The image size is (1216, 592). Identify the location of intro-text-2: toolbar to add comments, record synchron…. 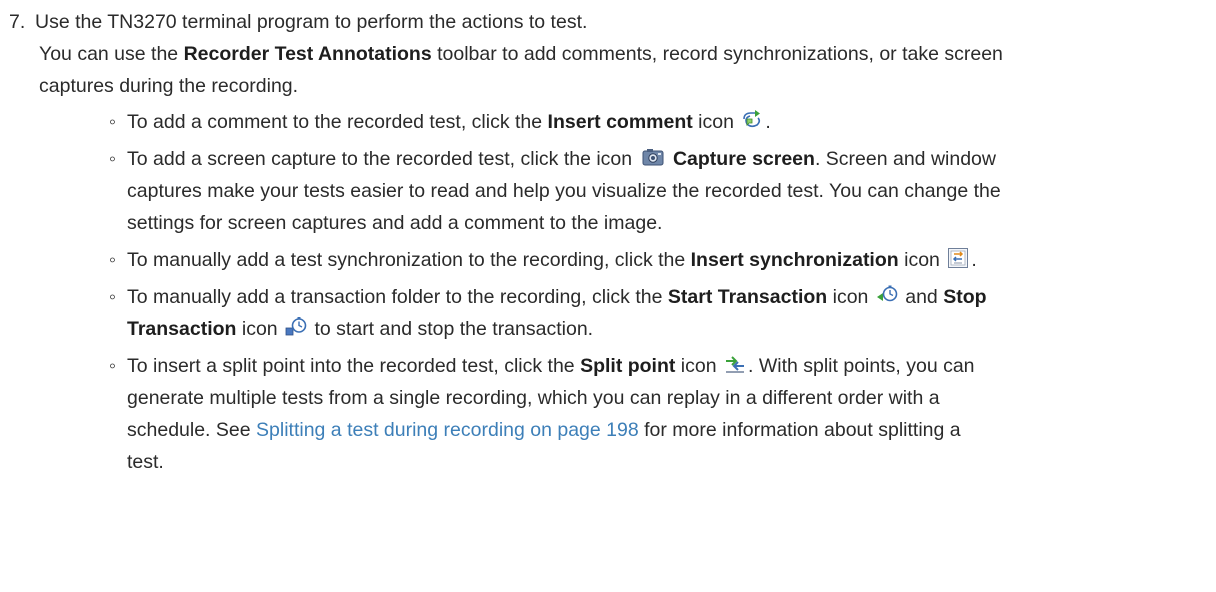
(717, 54).